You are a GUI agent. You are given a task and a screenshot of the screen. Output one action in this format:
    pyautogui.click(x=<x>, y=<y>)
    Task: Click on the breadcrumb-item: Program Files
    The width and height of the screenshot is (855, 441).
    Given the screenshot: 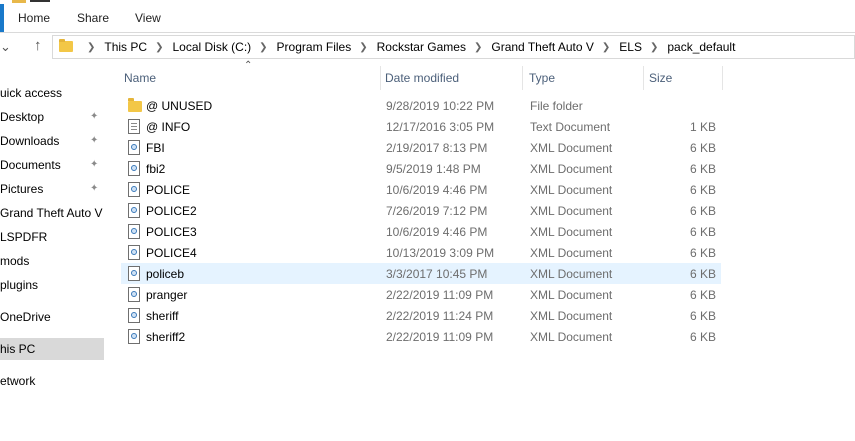 What is the action you would take?
    pyautogui.click(x=314, y=47)
    